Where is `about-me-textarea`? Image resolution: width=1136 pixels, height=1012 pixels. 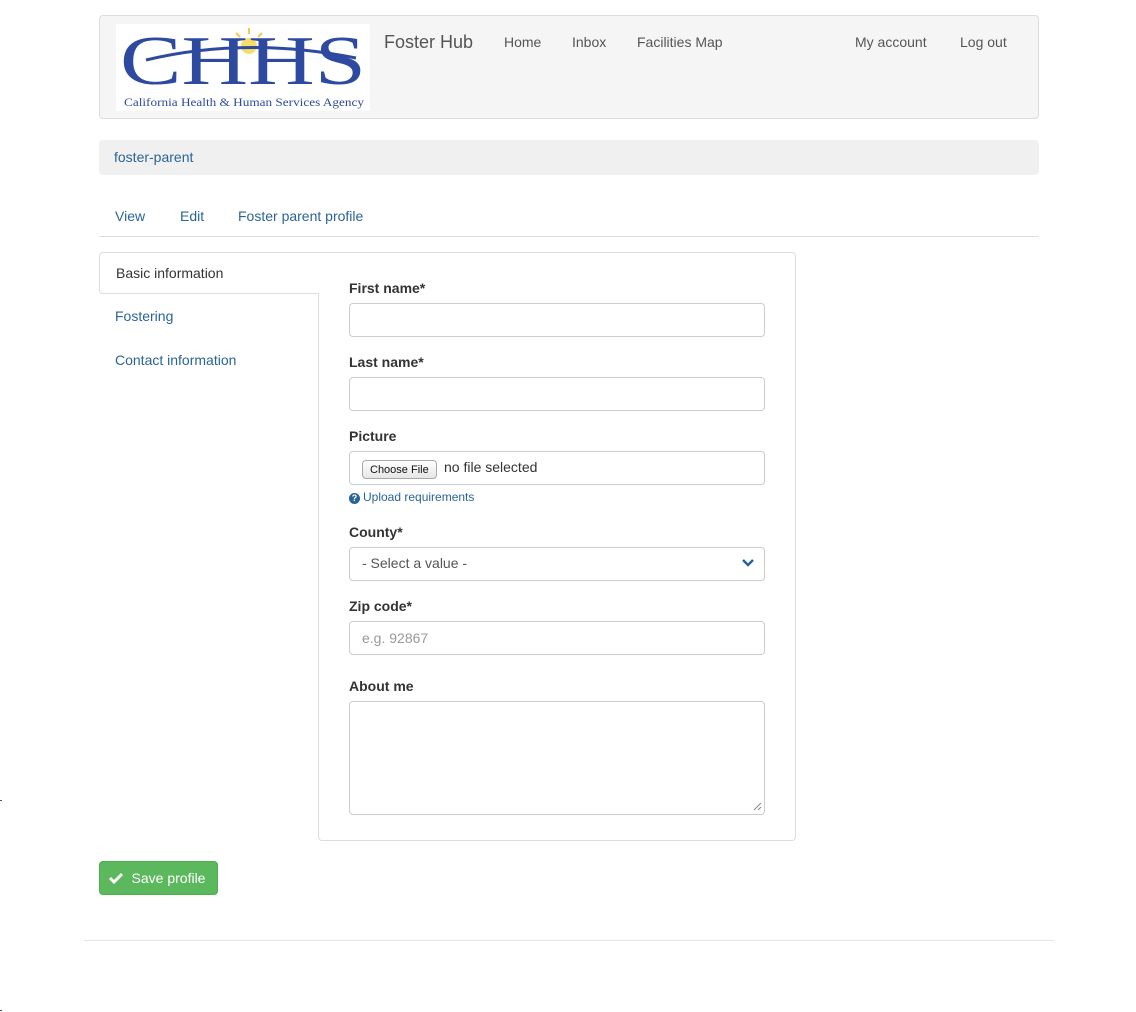
about-me-textarea is located at coordinates (557, 758).